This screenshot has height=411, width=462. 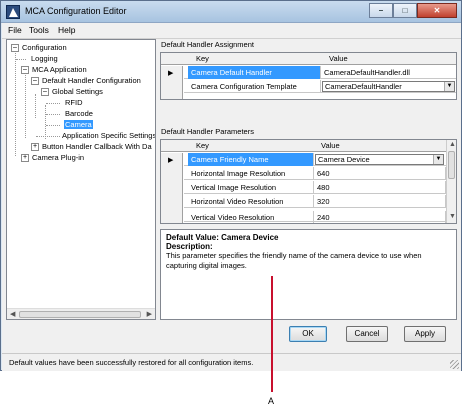 What do you see at coordinates (388, 86) in the screenshot?
I see `configuration-template-select: CameraDefaultHandler ▼` at bounding box center [388, 86].